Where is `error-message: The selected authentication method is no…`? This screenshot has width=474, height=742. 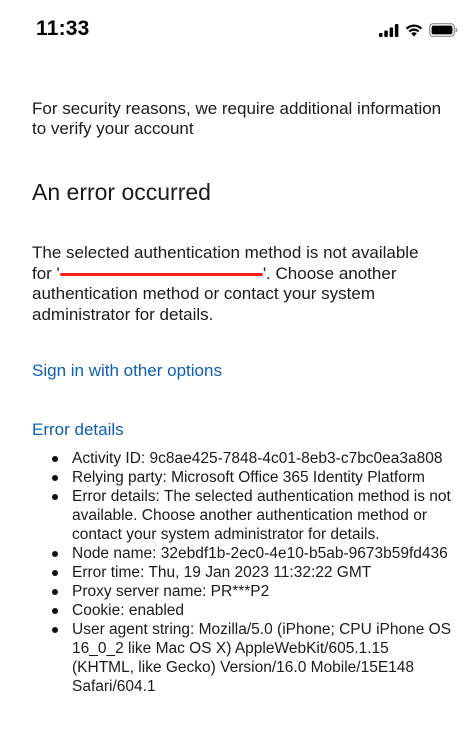
error-message: The selected authentication method is no… is located at coordinates (237, 284).